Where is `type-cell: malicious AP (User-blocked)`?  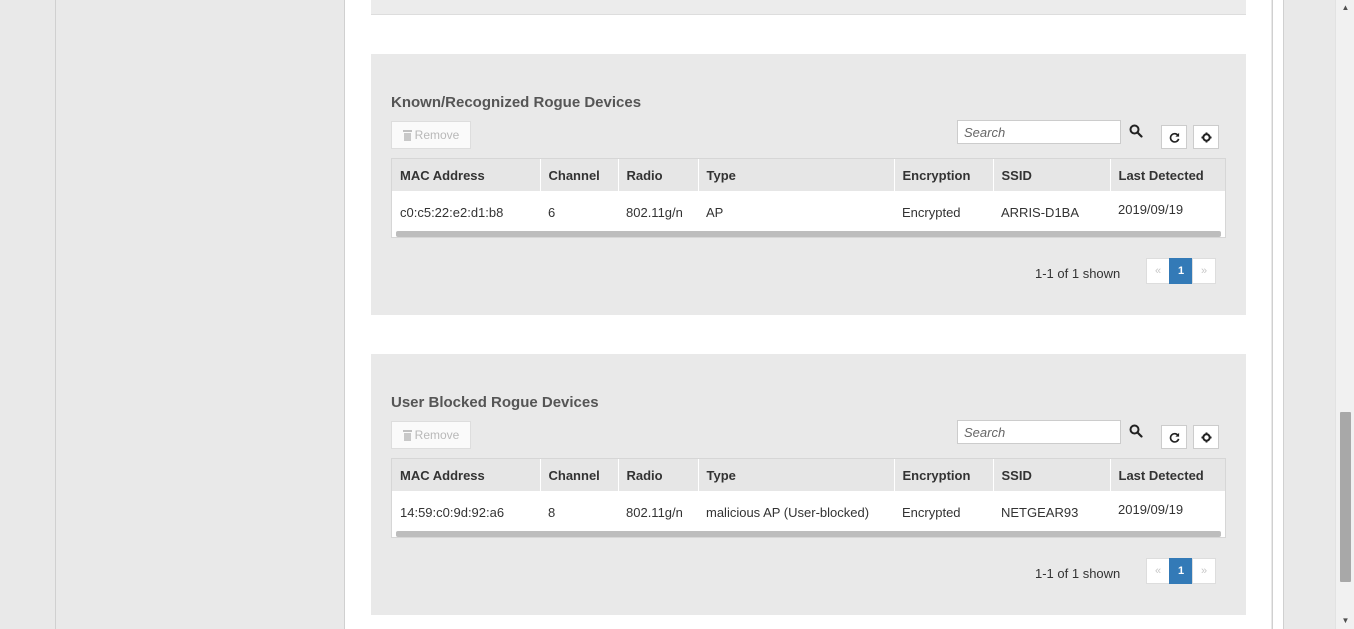
type-cell: malicious AP (User-blocked) is located at coordinates (788, 512).